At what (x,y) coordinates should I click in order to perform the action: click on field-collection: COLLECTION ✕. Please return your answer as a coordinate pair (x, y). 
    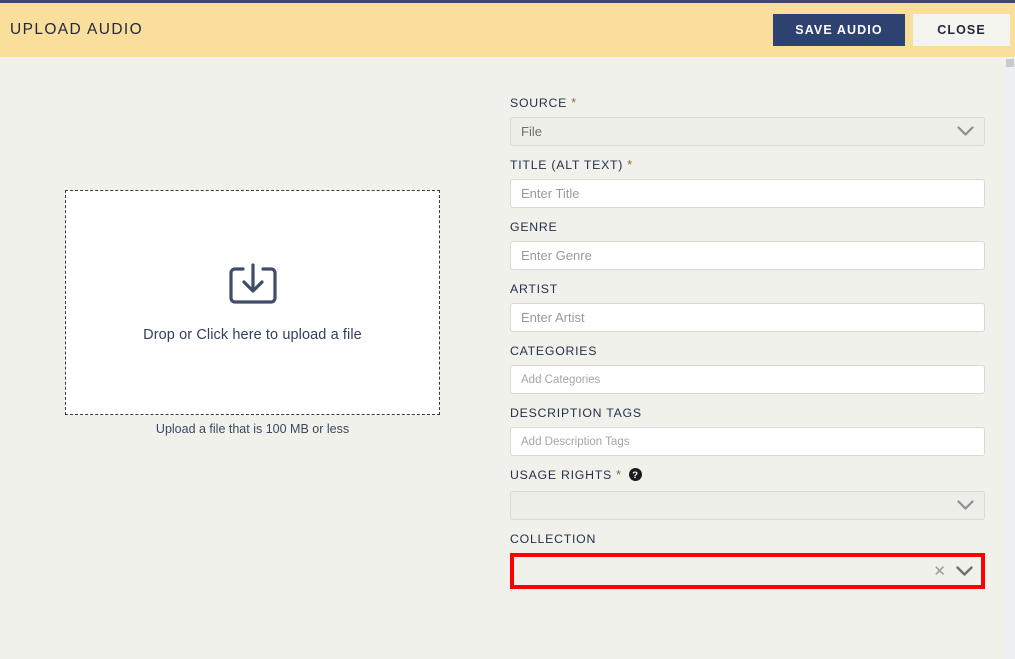
    Looking at the image, I should click on (747, 560).